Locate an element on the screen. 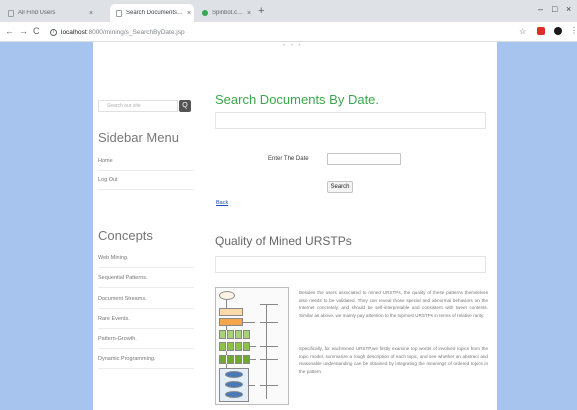 The width and height of the screenshot is (577, 410). profile-avatar-icon is located at coordinates (558, 31).